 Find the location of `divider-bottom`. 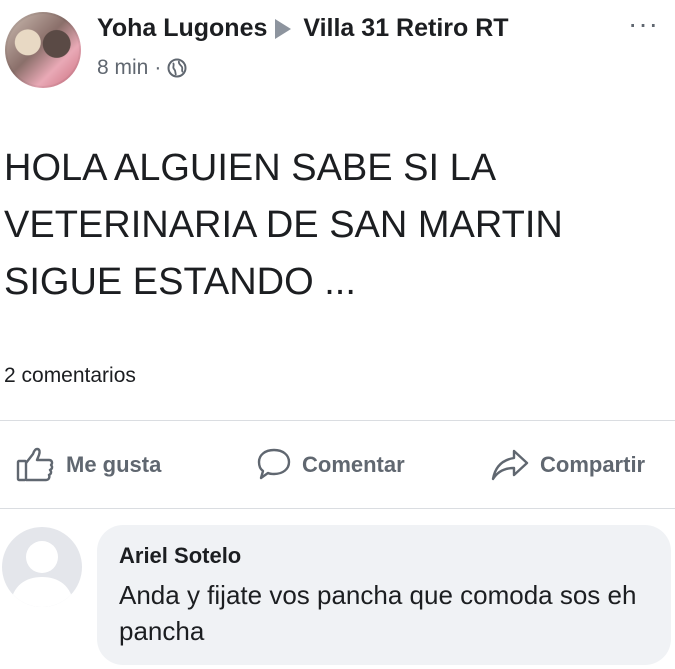

divider-bottom is located at coordinates (337, 508).